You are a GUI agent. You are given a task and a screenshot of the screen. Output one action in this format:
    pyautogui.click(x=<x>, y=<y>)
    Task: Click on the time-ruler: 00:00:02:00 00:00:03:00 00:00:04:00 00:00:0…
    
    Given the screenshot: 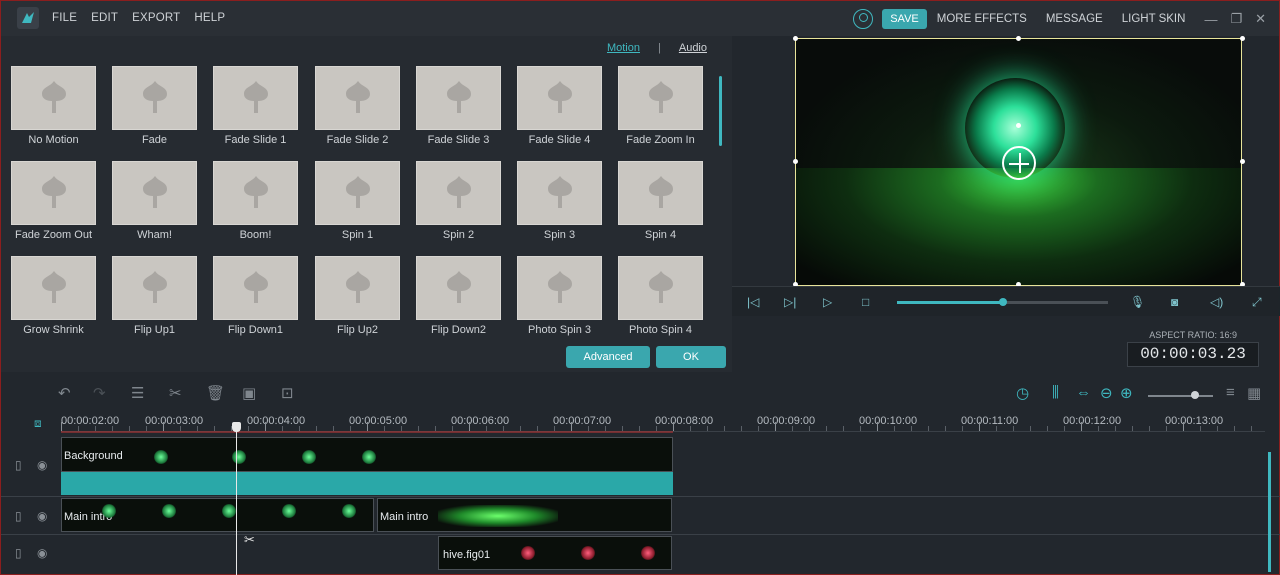 What is the action you would take?
    pyautogui.click(x=663, y=422)
    